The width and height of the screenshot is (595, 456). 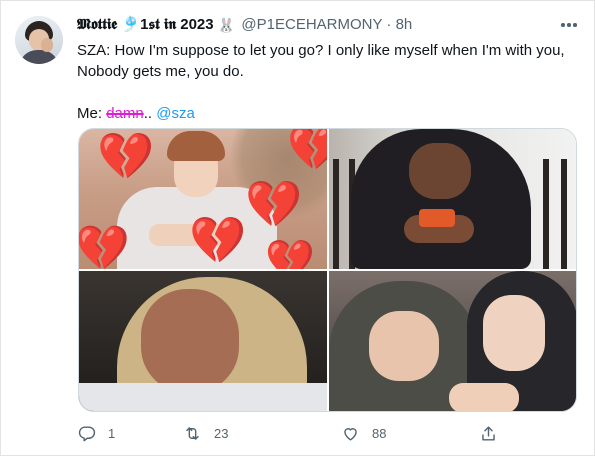 What do you see at coordinates (205, 433) in the screenshot?
I see `retweet-button: 23` at bounding box center [205, 433].